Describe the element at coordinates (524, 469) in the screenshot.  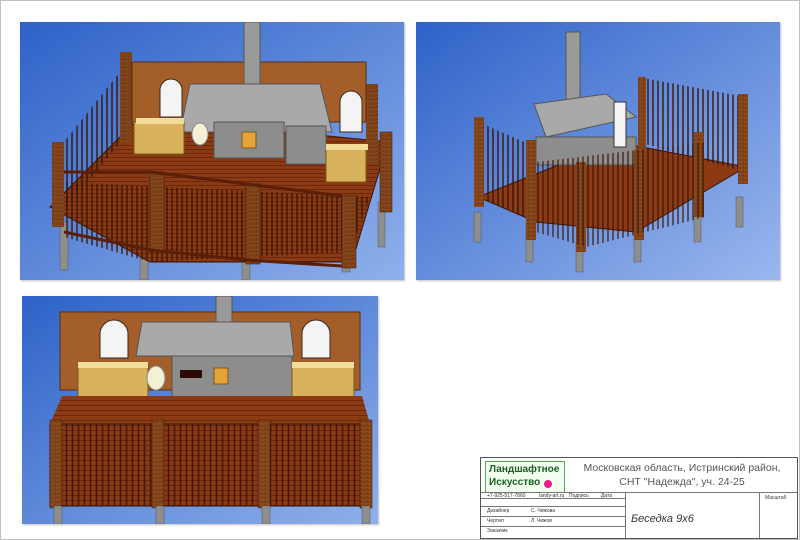
I see `logo-line1: Ландшафтное` at that location.